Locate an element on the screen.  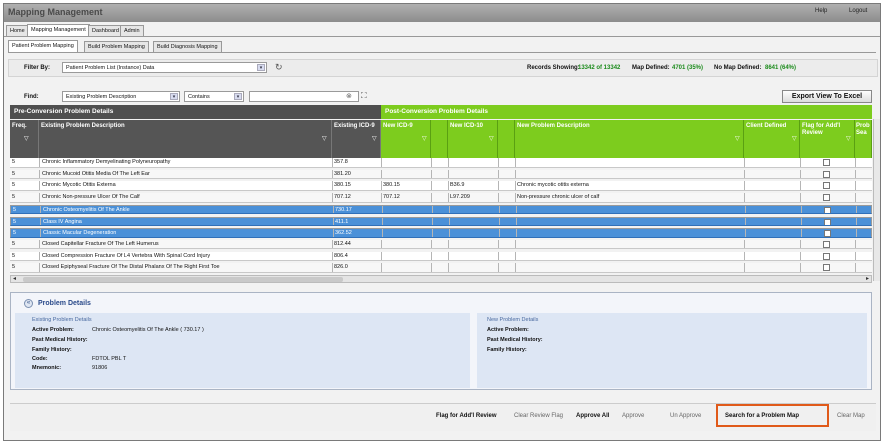
table-hscrollbar: ◂ ▸ is located at coordinates (441, 279).